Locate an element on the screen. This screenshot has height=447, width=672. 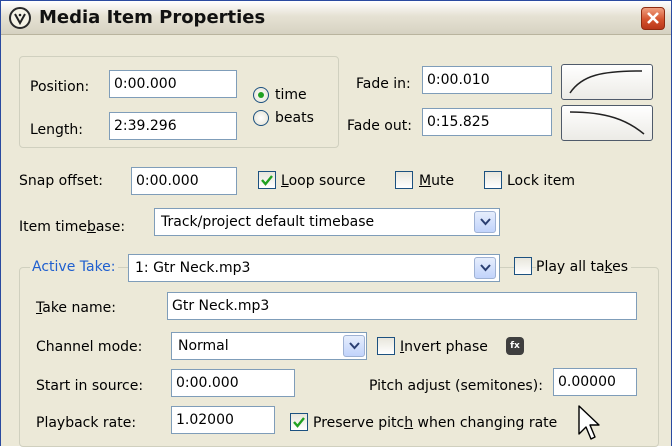
time-radio is located at coordinates (261, 95).